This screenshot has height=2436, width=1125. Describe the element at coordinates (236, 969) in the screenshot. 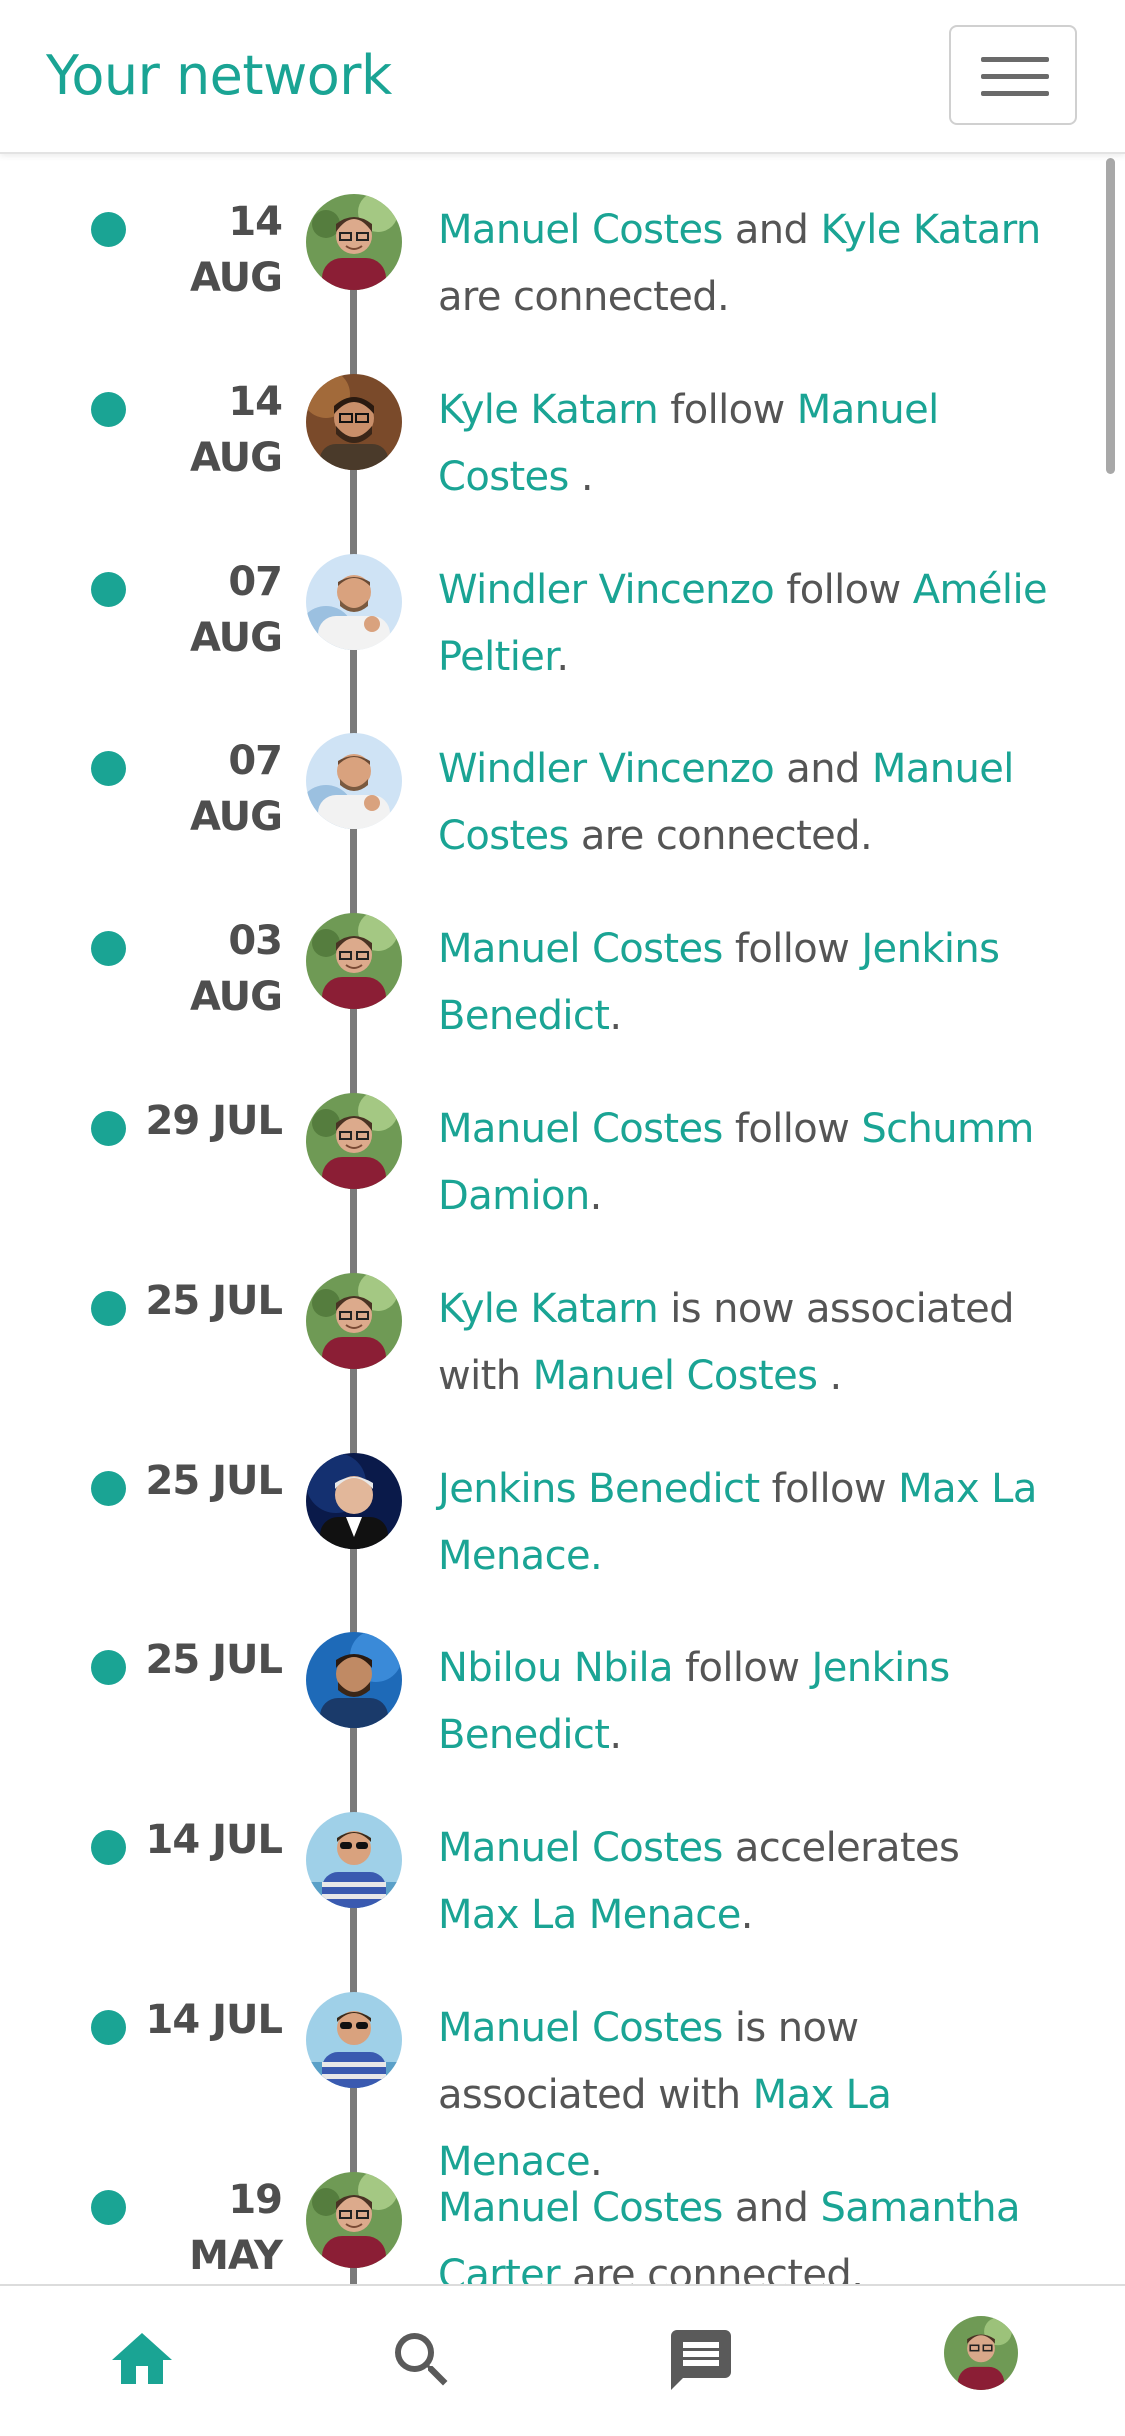

I see `feed-item-date: 03 AUG` at that location.